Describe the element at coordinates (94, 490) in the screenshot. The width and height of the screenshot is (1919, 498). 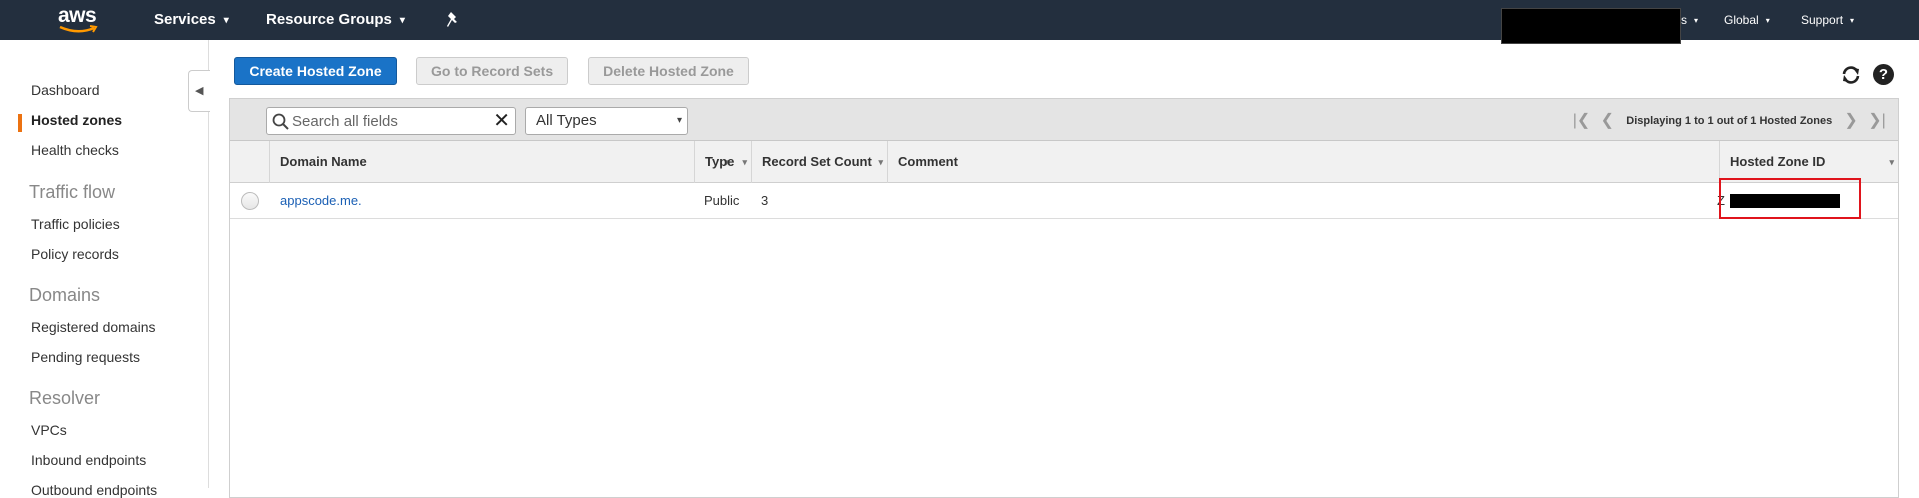
I see `sidebar-item-outbound-endpoints: Outbound endpoints` at that location.